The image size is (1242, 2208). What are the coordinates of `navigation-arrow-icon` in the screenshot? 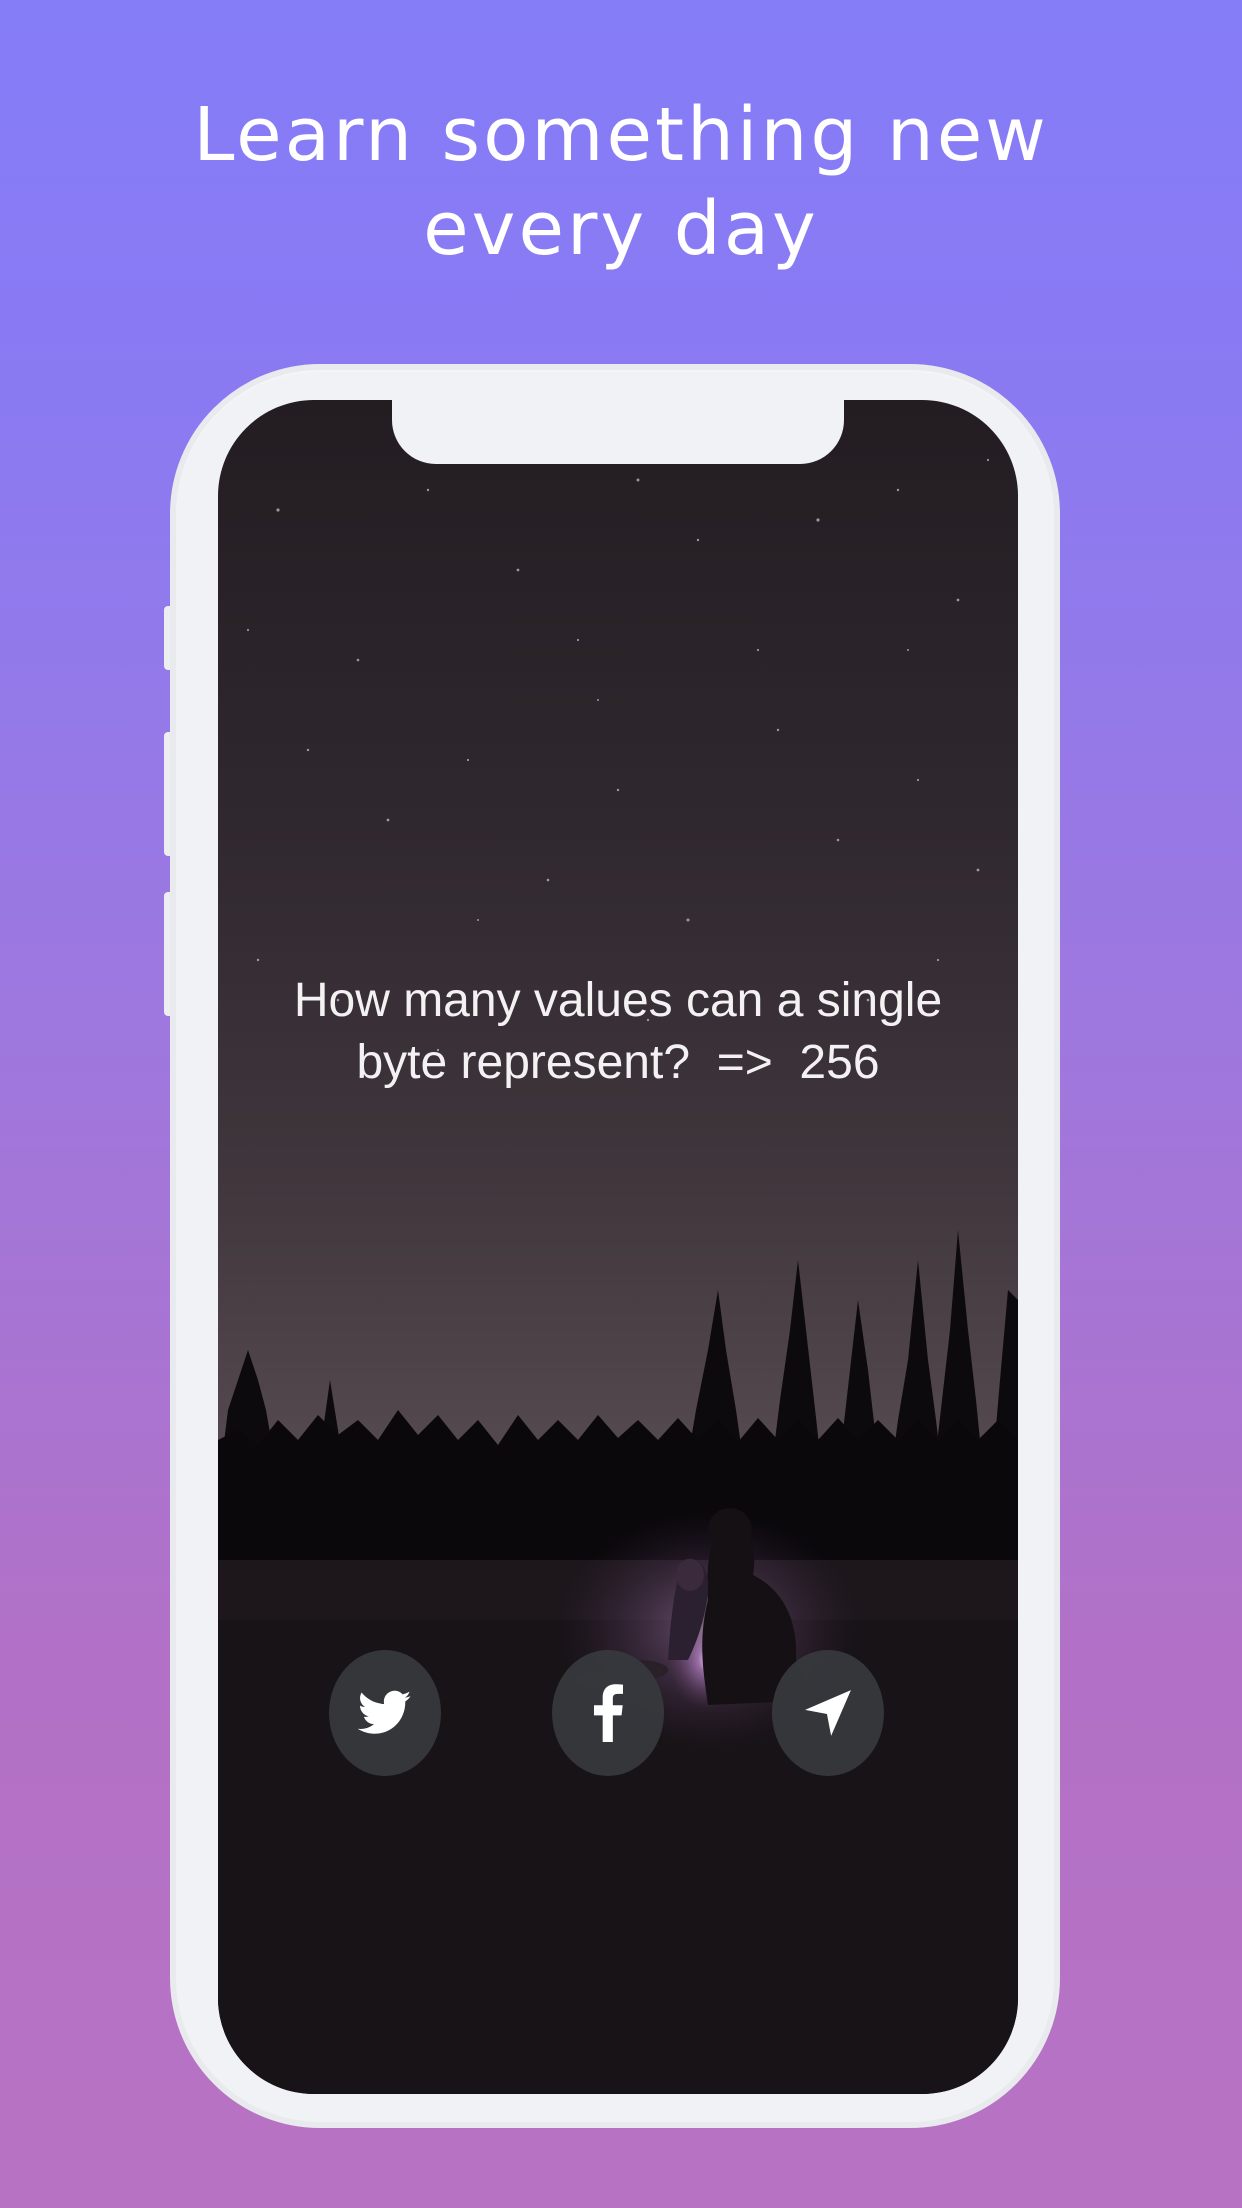 It's located at (828, 1713).